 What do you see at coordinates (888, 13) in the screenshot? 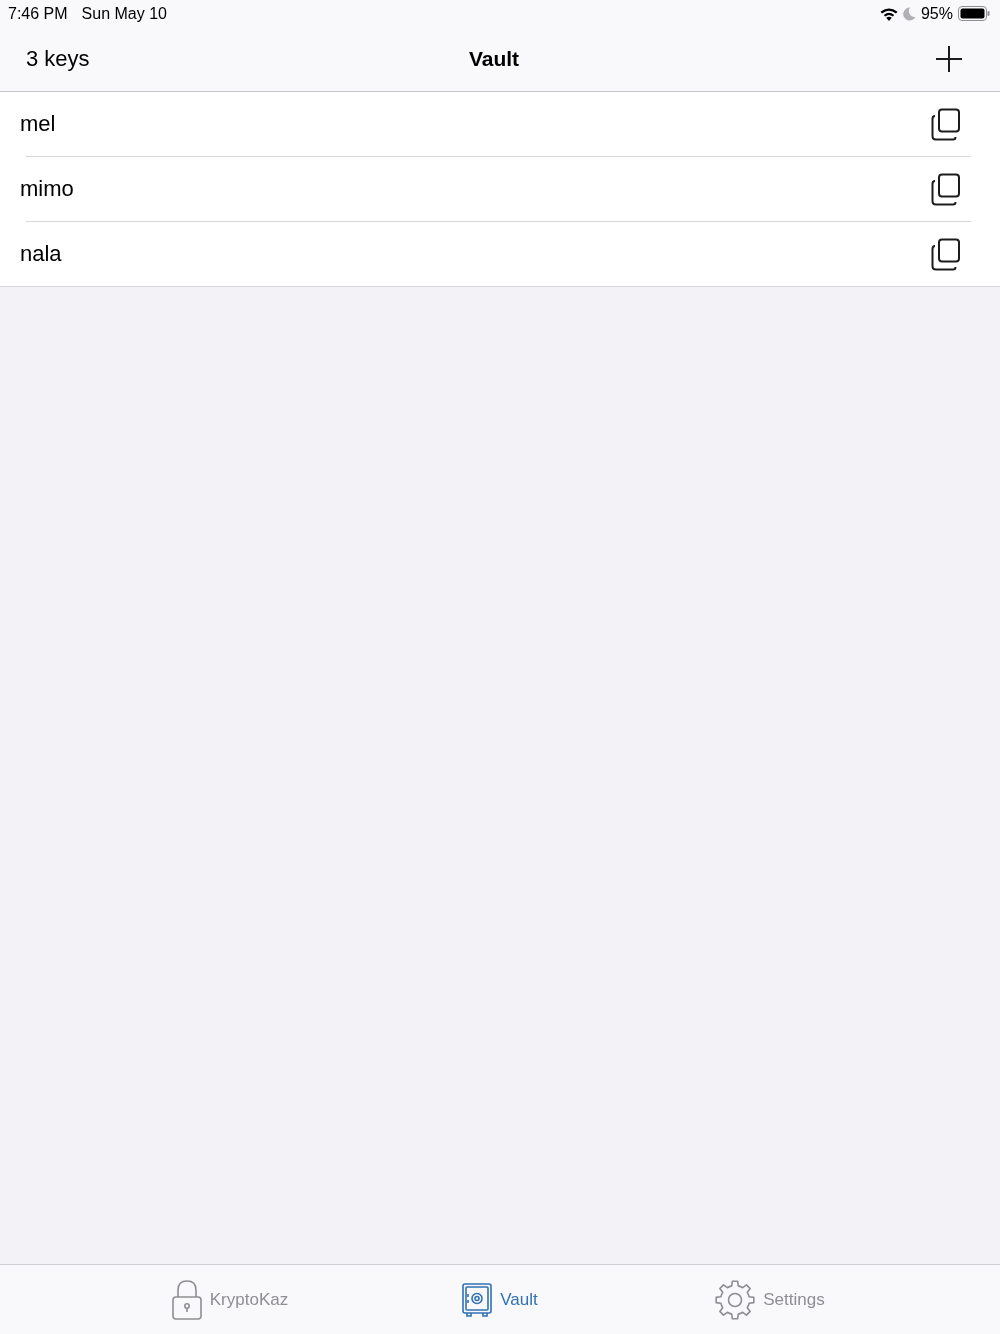
I see `wifi-icon` at bounding box center [888, 13].